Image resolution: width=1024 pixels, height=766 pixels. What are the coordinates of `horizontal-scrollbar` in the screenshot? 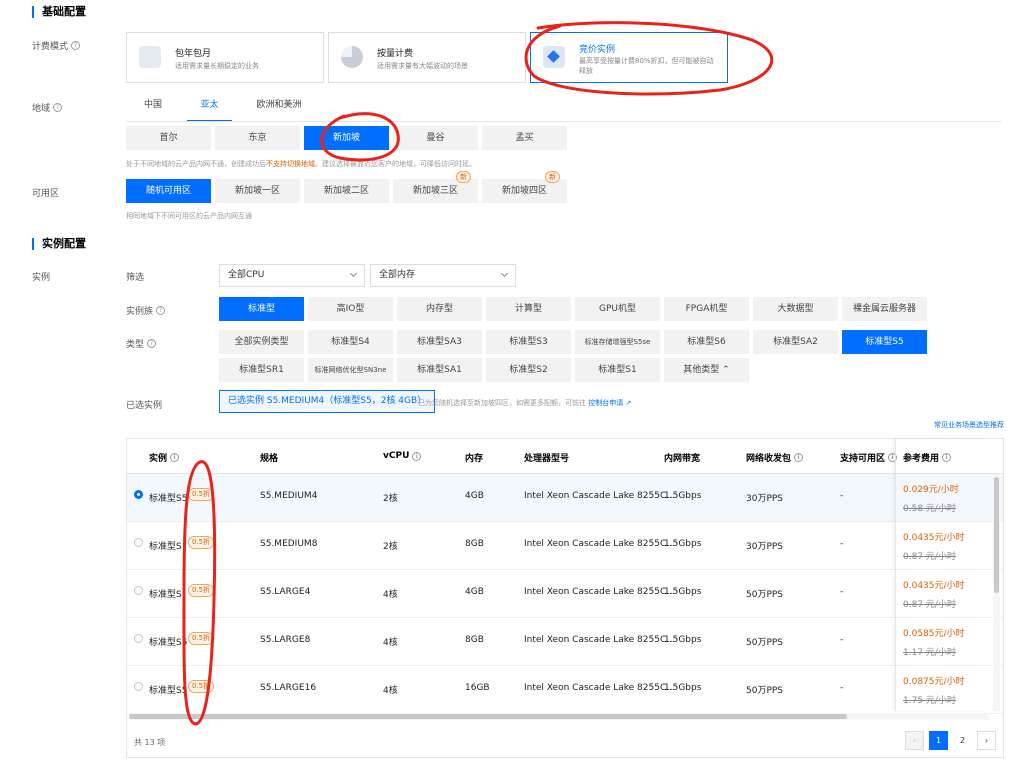 It's located at (559, 716).